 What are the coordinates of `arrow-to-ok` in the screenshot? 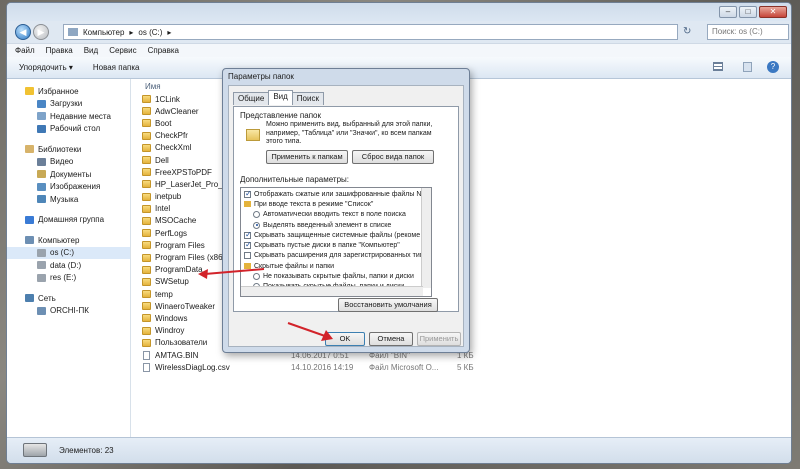 It's located at (306, 329).